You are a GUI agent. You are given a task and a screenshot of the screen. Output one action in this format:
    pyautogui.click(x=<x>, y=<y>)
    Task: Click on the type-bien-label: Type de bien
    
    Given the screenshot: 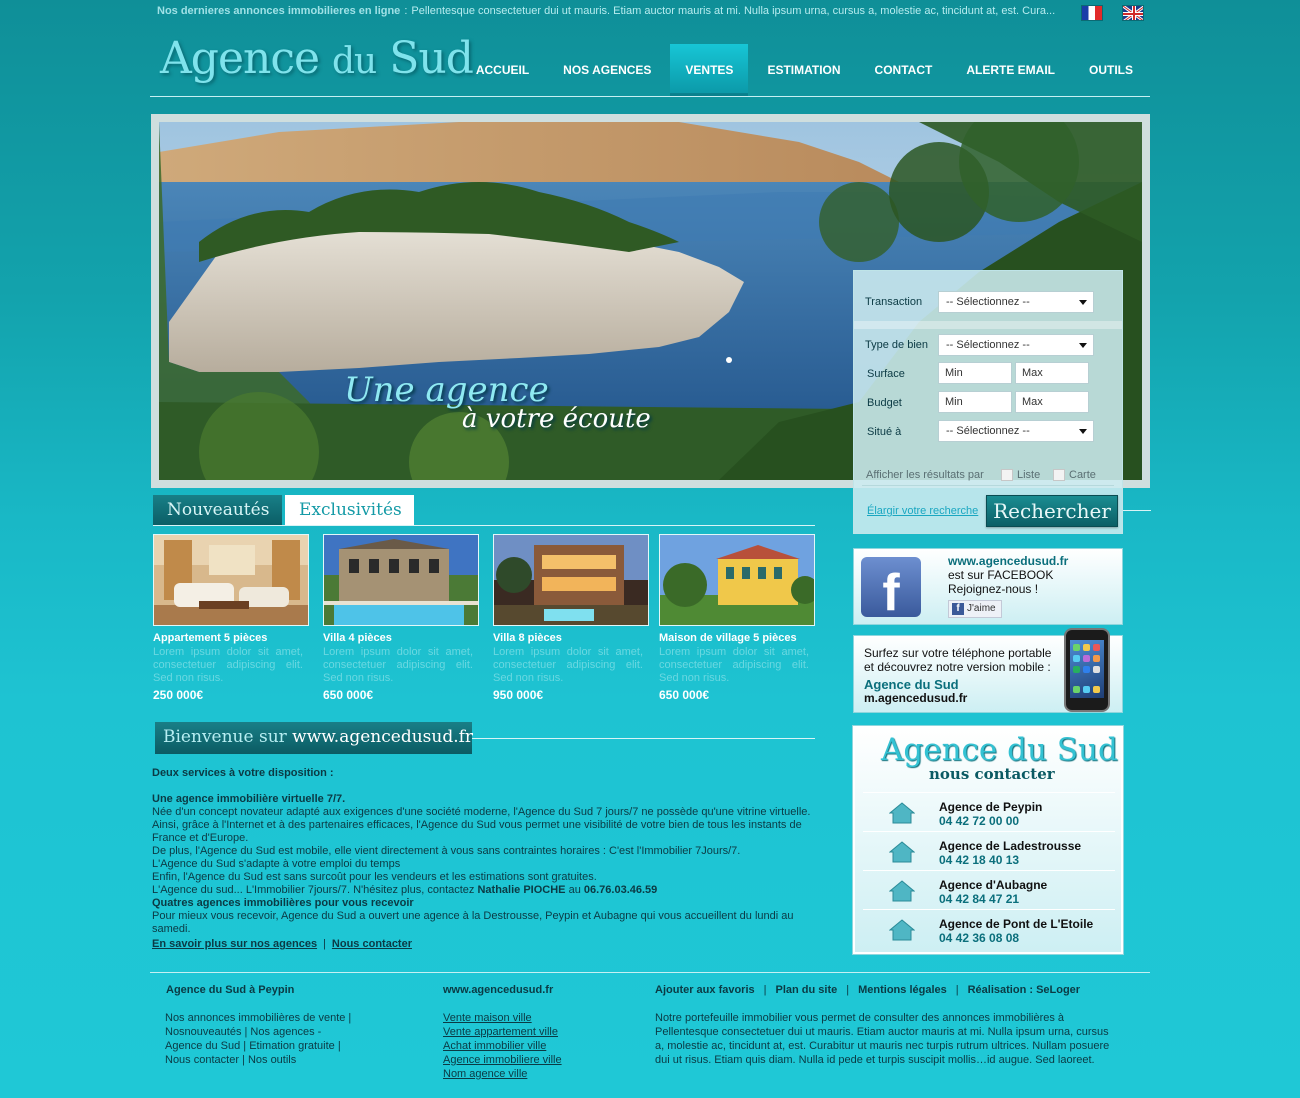 What is the action you would take?
    pyautogui.click(x=896, y=345)
    